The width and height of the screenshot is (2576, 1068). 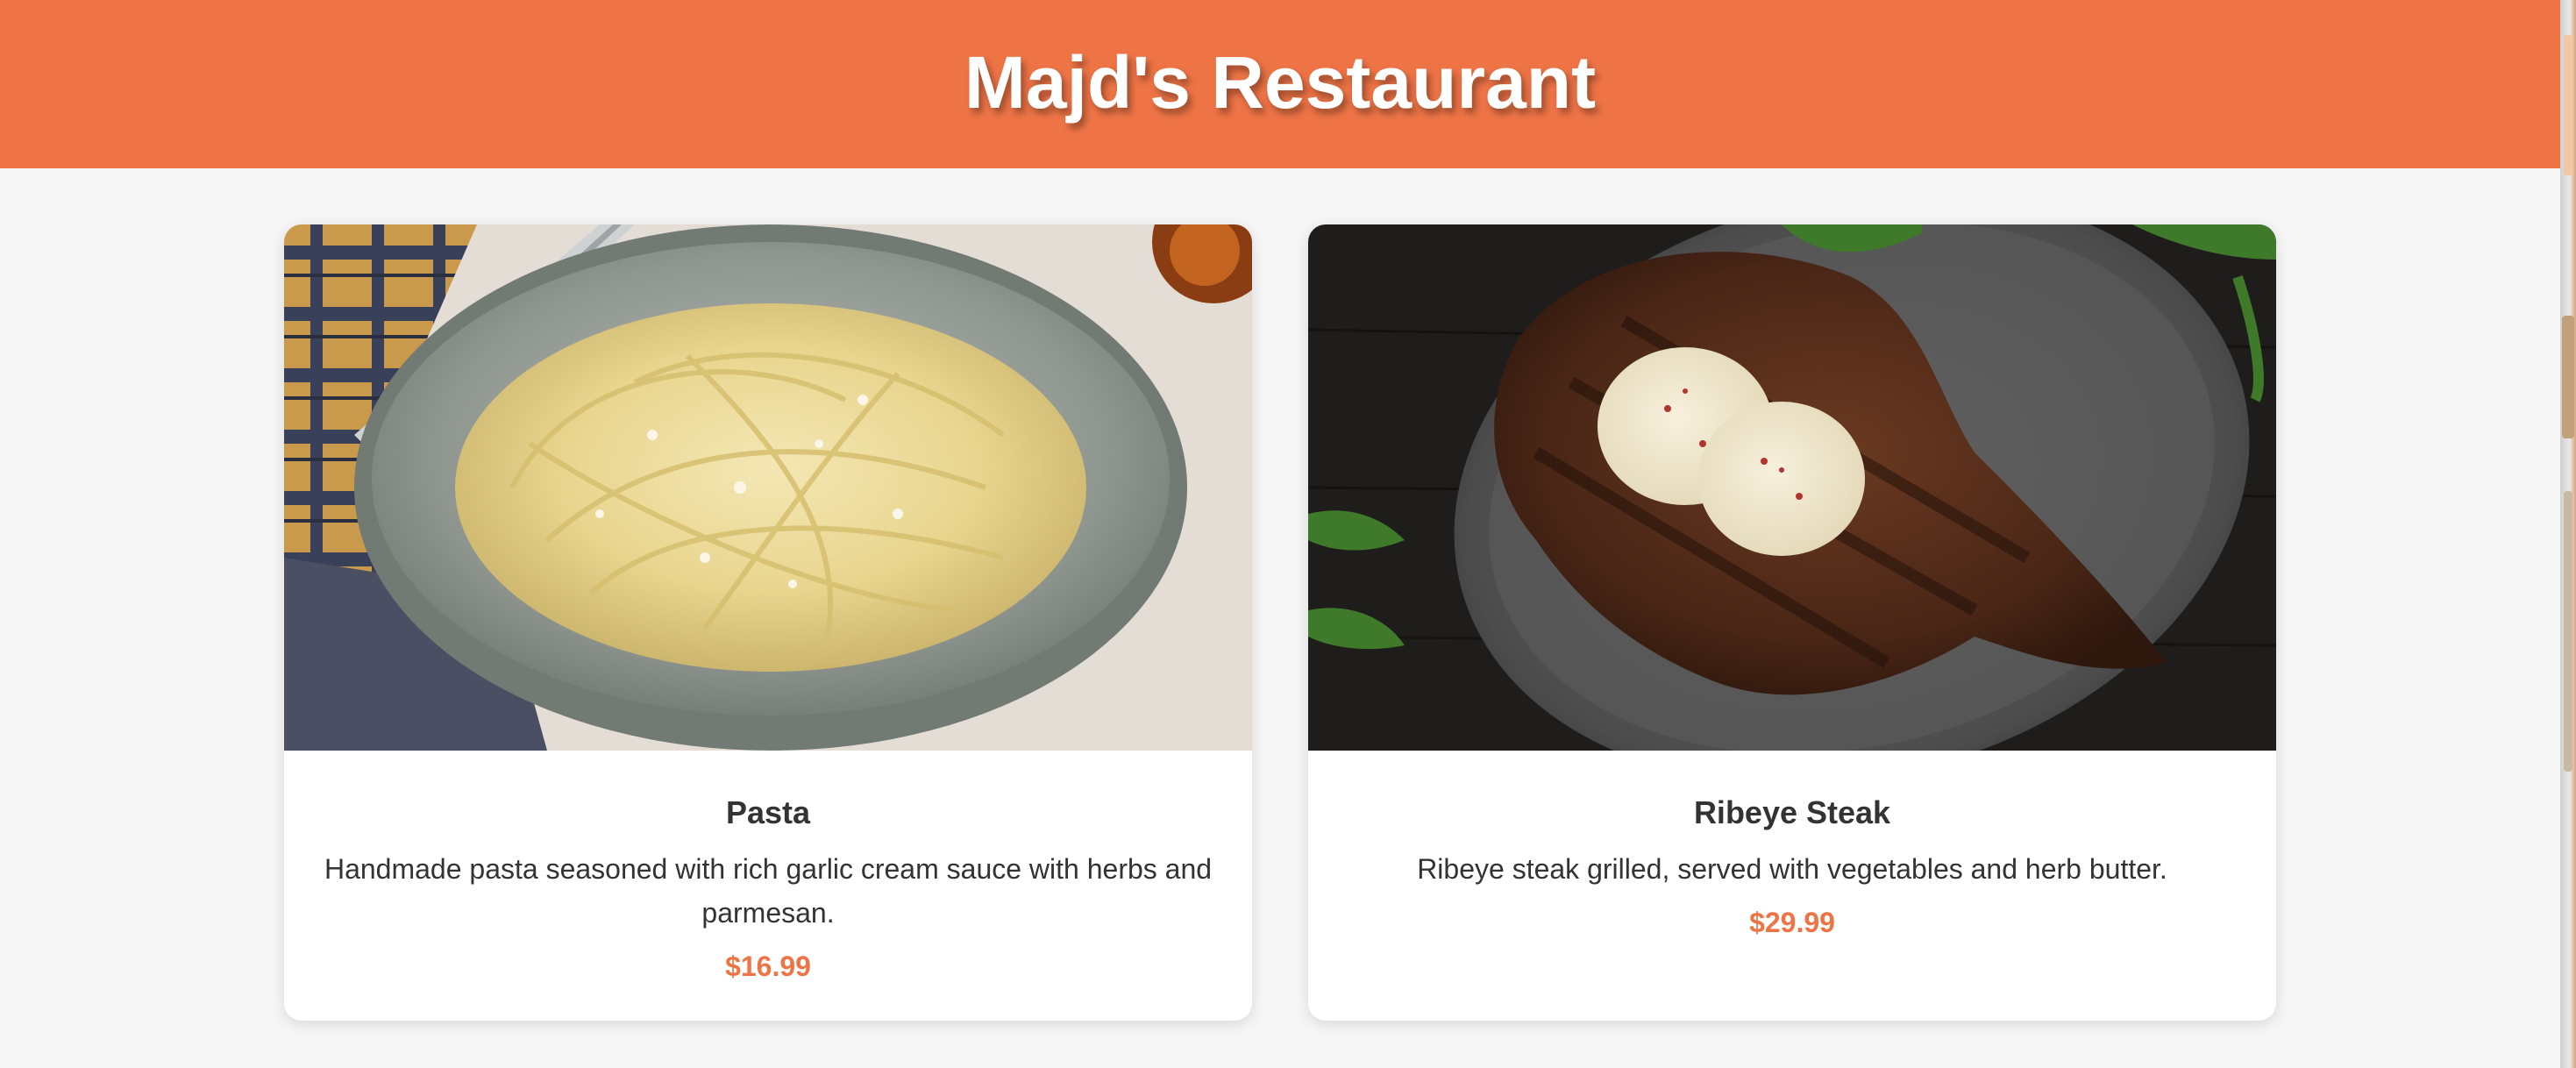 What do you see at coordinates (768, 812) in the screenshot?
I see `menu-item-name: Pasta` at bounding box center [768, 812].